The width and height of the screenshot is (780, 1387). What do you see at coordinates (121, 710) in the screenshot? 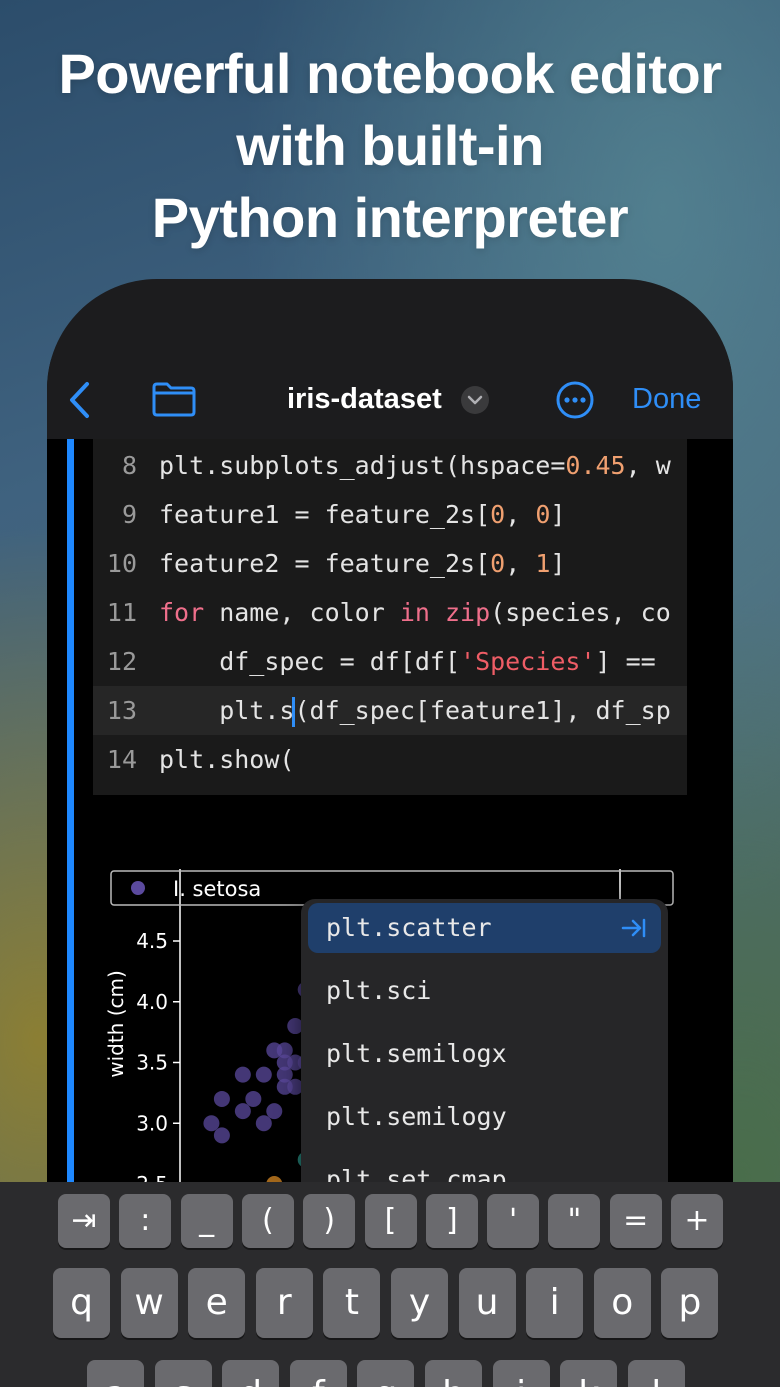
I see `line-number: 13` at bounding box center [121, 710].